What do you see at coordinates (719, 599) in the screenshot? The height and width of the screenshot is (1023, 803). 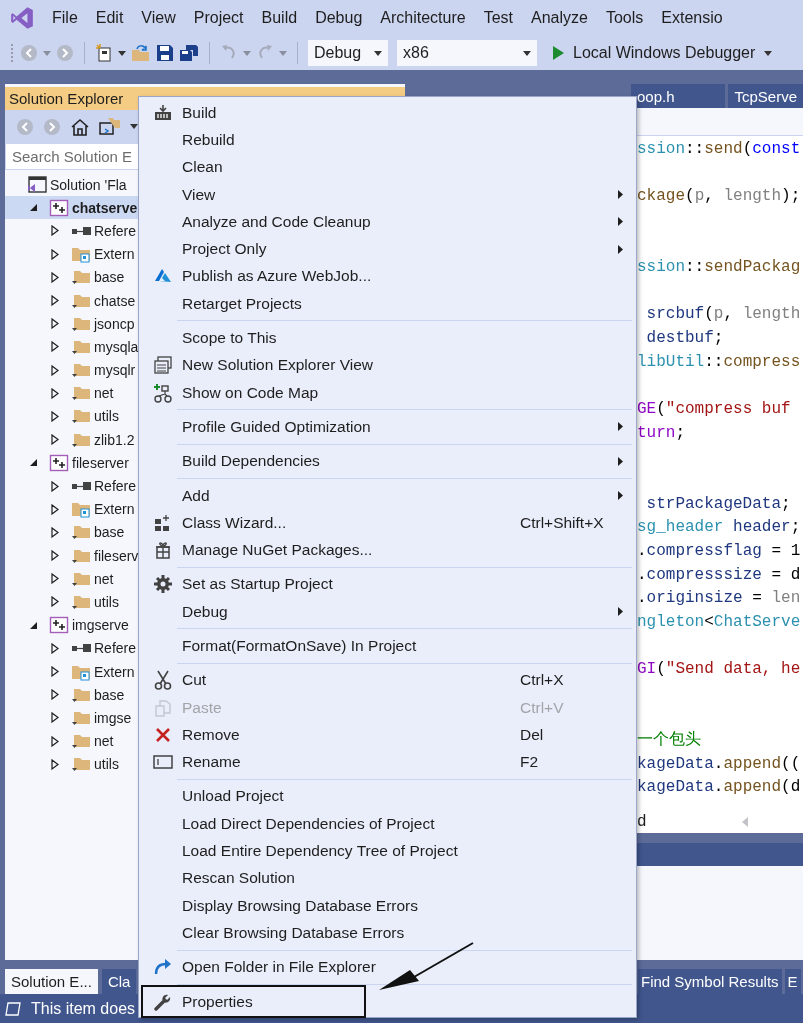 I see `code-line: .originsize = len` at bounding box center [719, 599].